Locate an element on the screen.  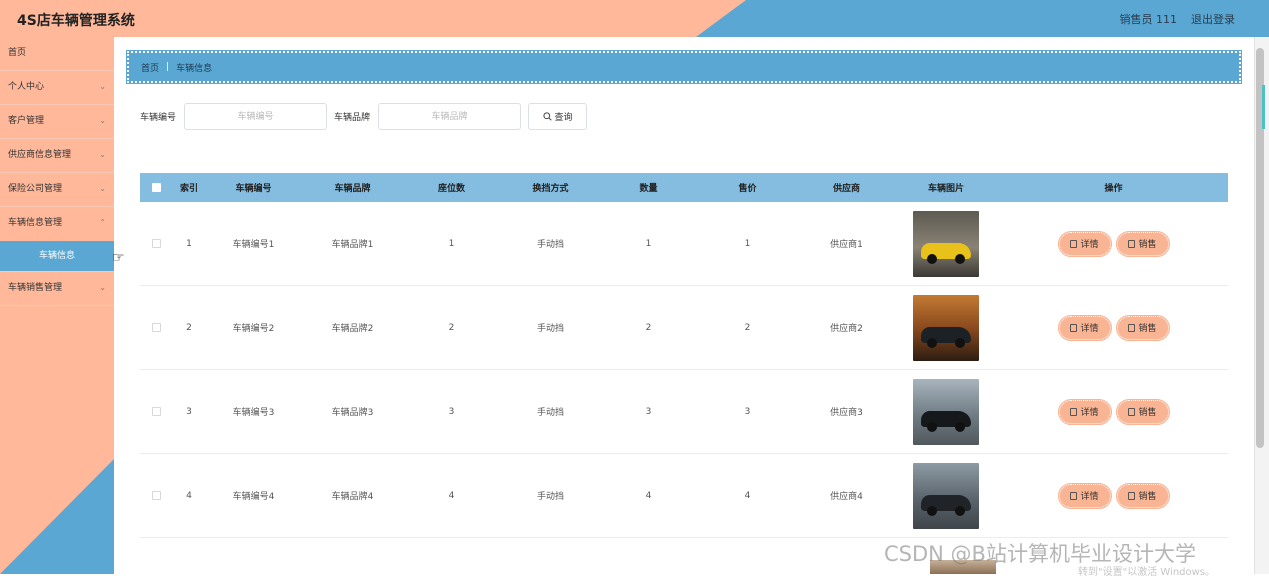
cell-brand: 车辆品牌3 is located at coordinates (352, 413).